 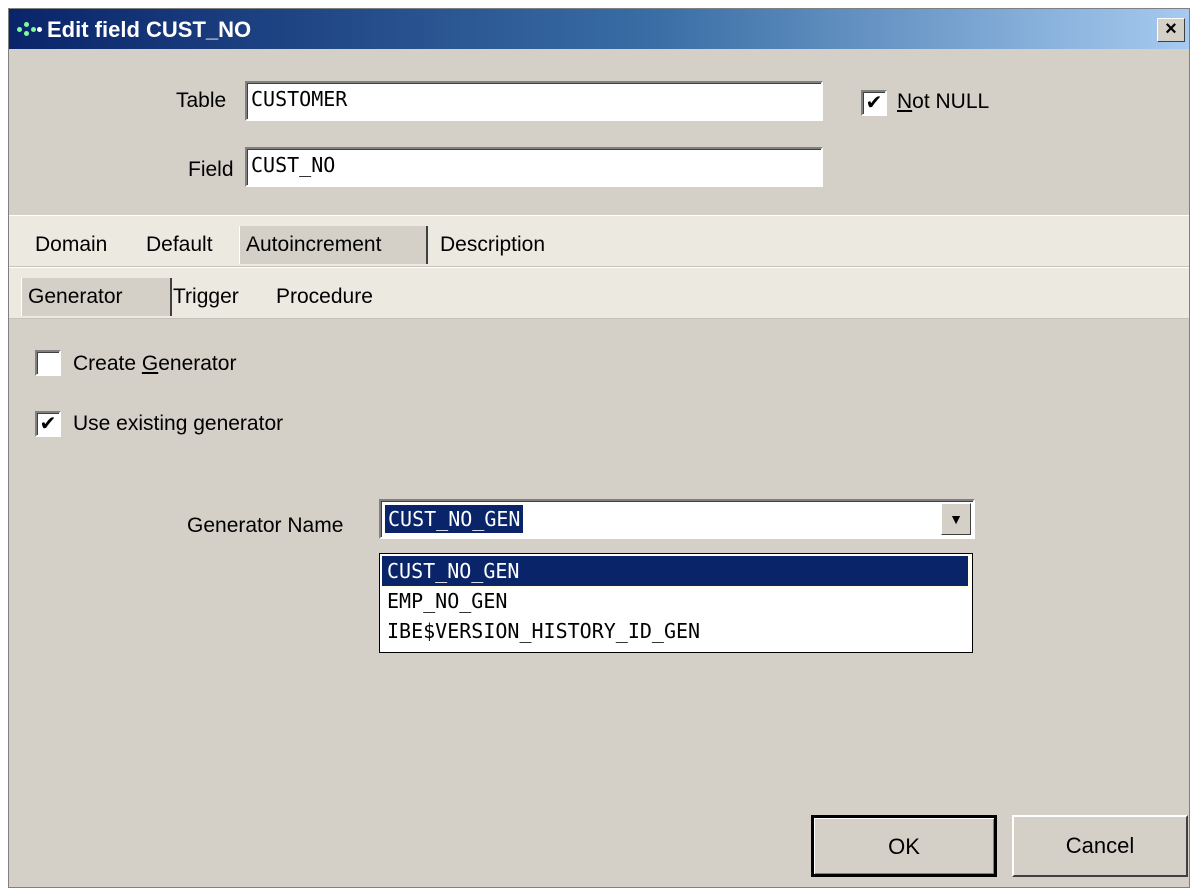 What do you see at coordinates (599, 293) in the screenshot?
I see `generator-subtabs: Generator Trigger Procedure` at bounding box center [599, 293].